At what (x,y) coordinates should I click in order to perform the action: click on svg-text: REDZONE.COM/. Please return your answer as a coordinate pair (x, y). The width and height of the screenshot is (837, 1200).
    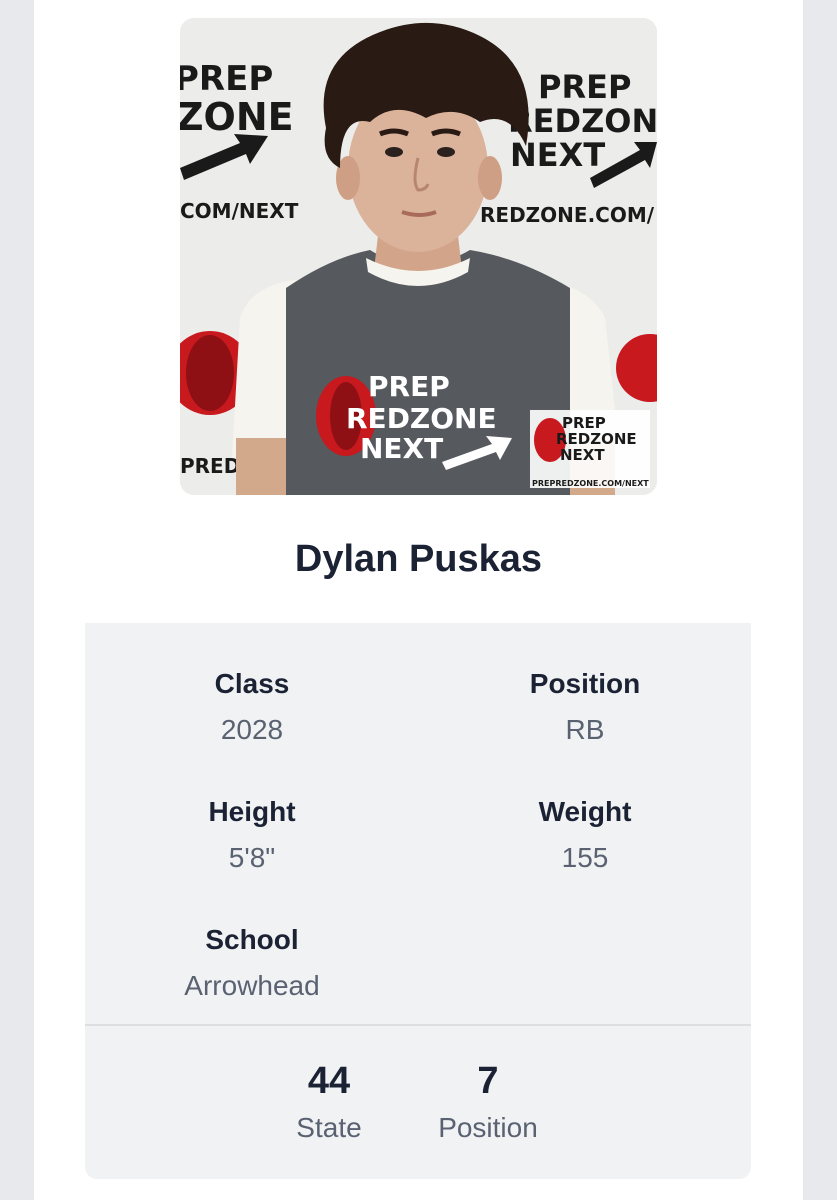
    Looking at the image, I should click on (567, 215).